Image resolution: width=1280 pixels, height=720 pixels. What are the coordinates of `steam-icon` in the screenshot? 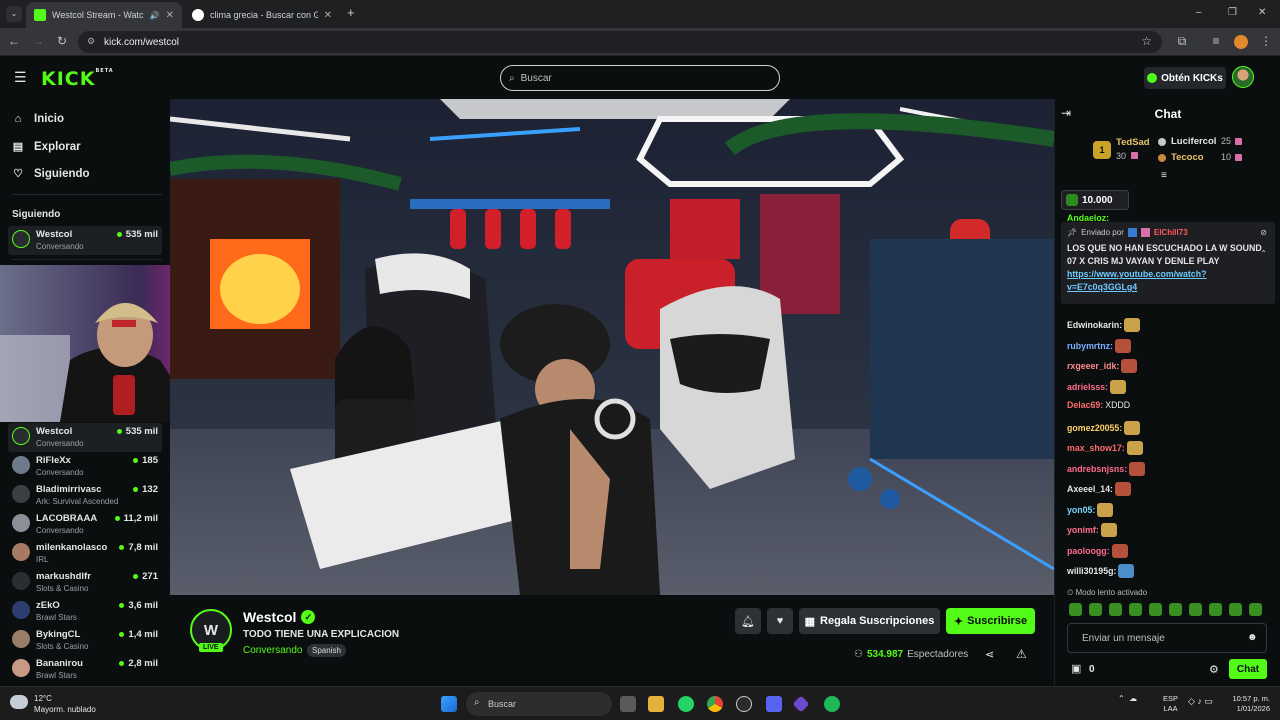 It's located at (744, 704).